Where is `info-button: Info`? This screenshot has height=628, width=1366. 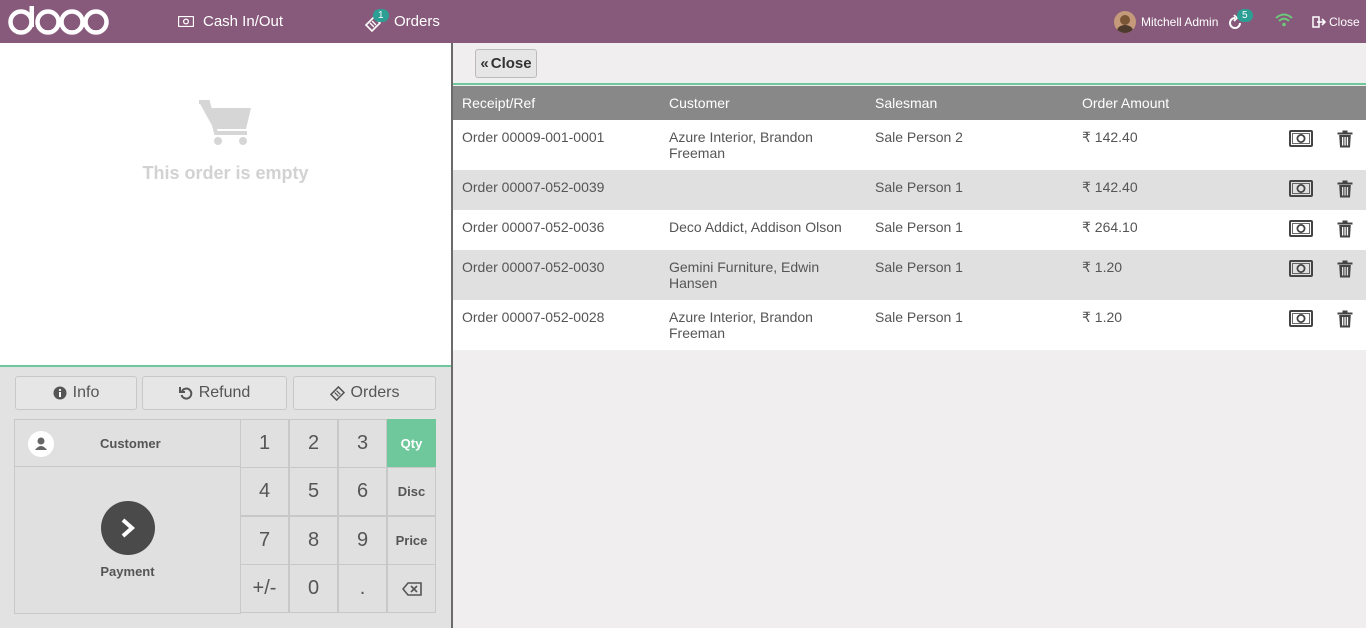 info-button: Info is located at coordinates (76, 393).